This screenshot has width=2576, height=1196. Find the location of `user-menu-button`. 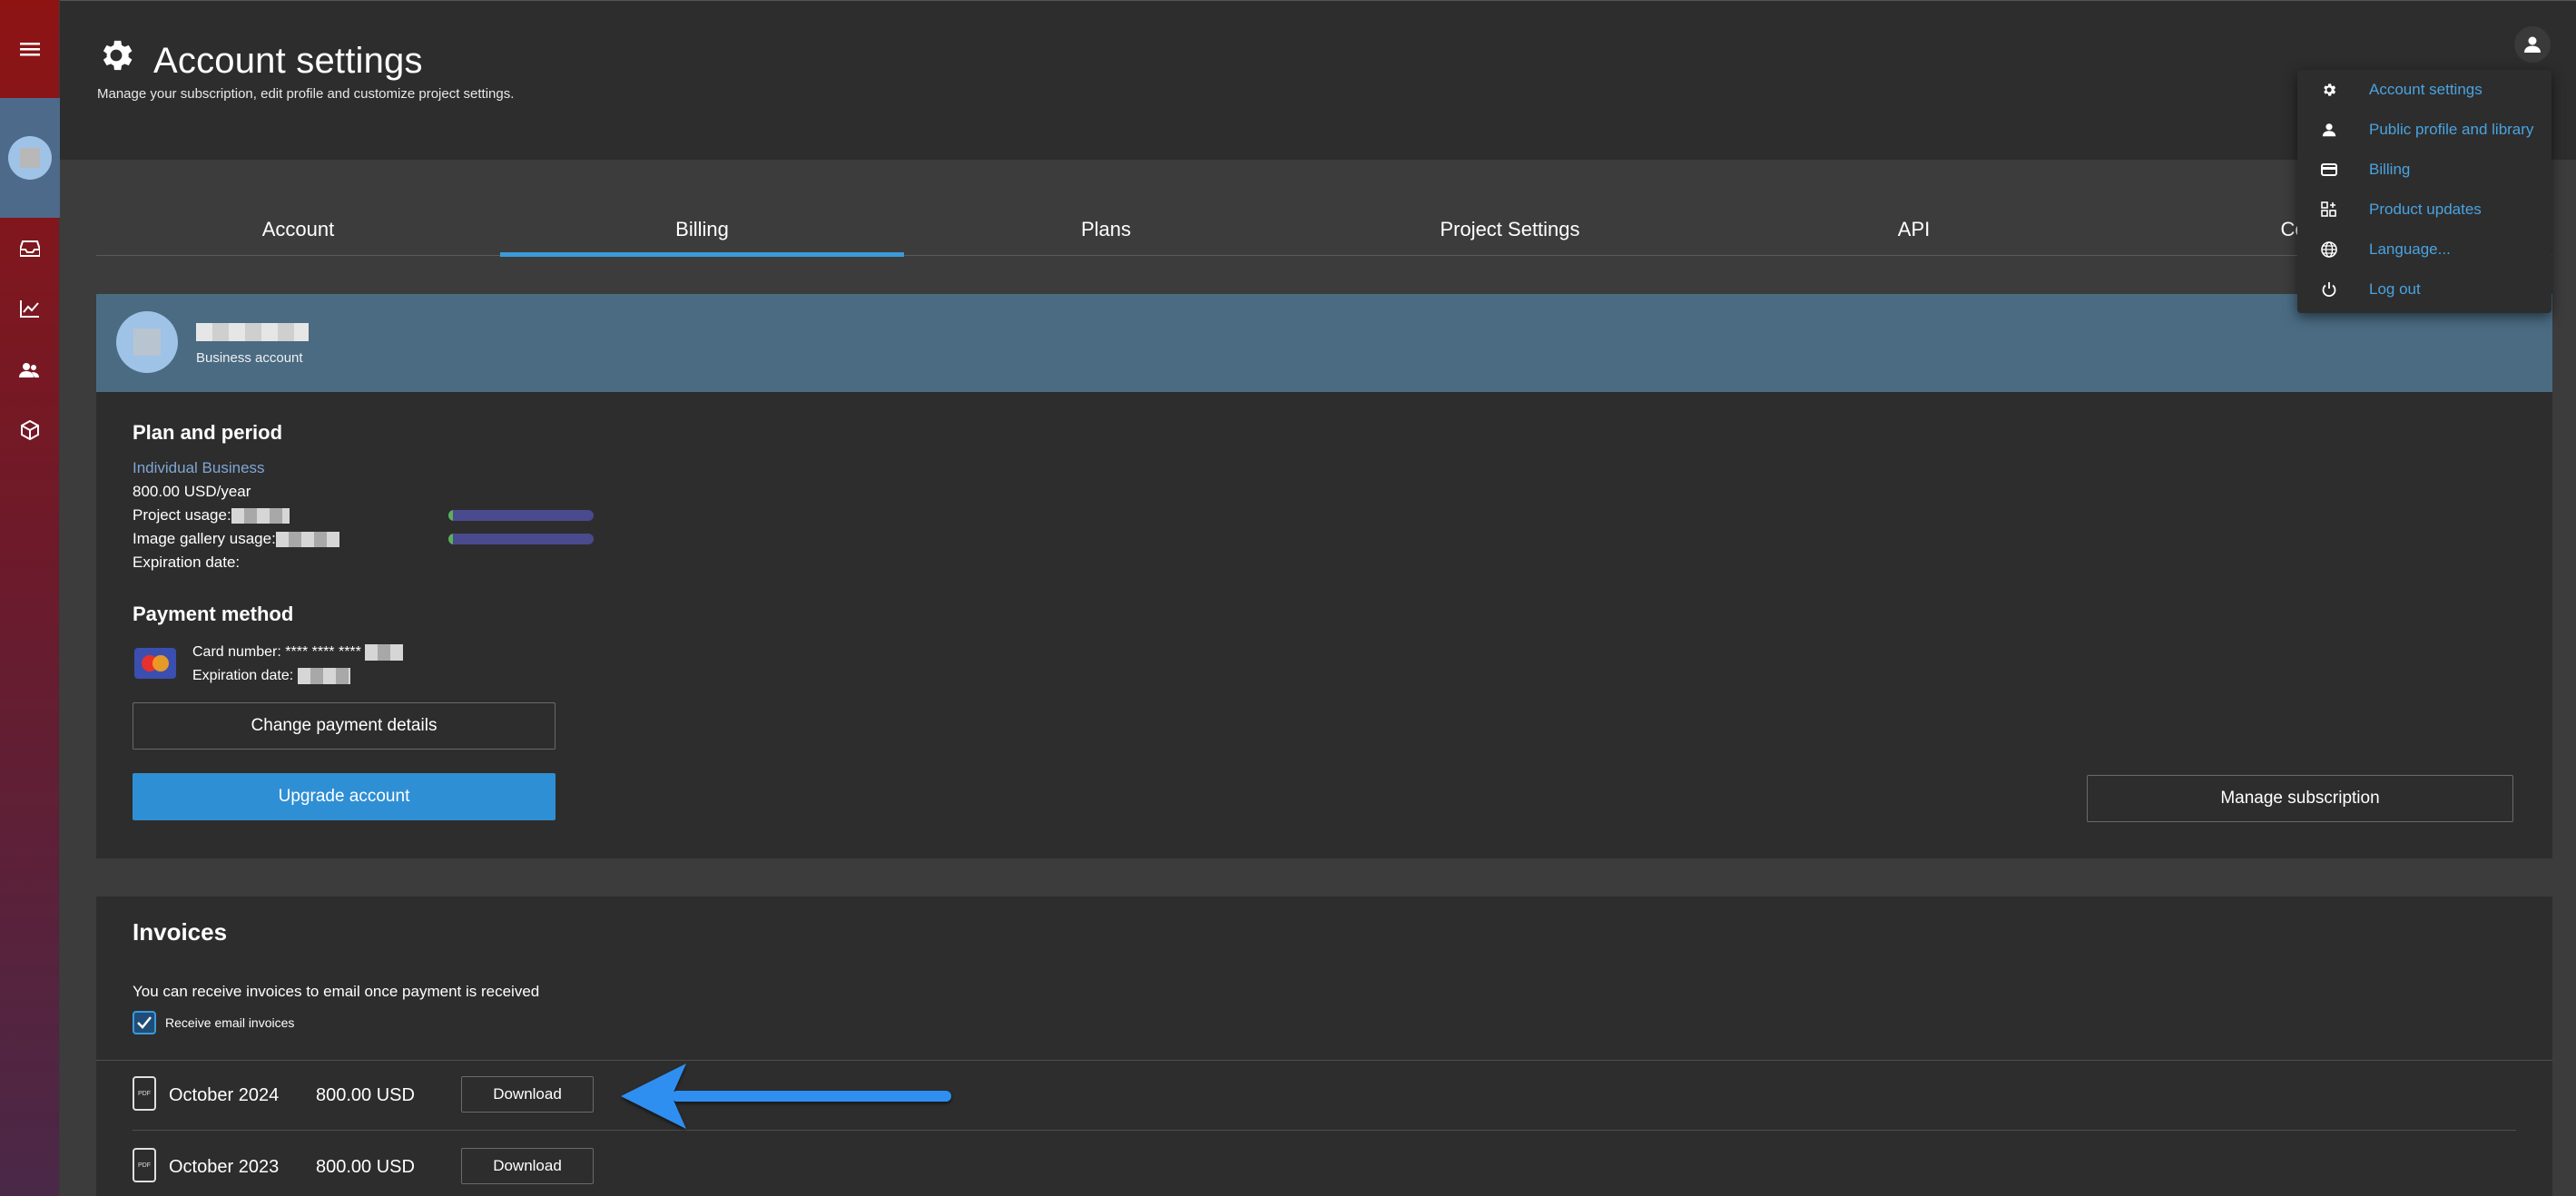

user-menu-button is located at coordinates (2532, 44).